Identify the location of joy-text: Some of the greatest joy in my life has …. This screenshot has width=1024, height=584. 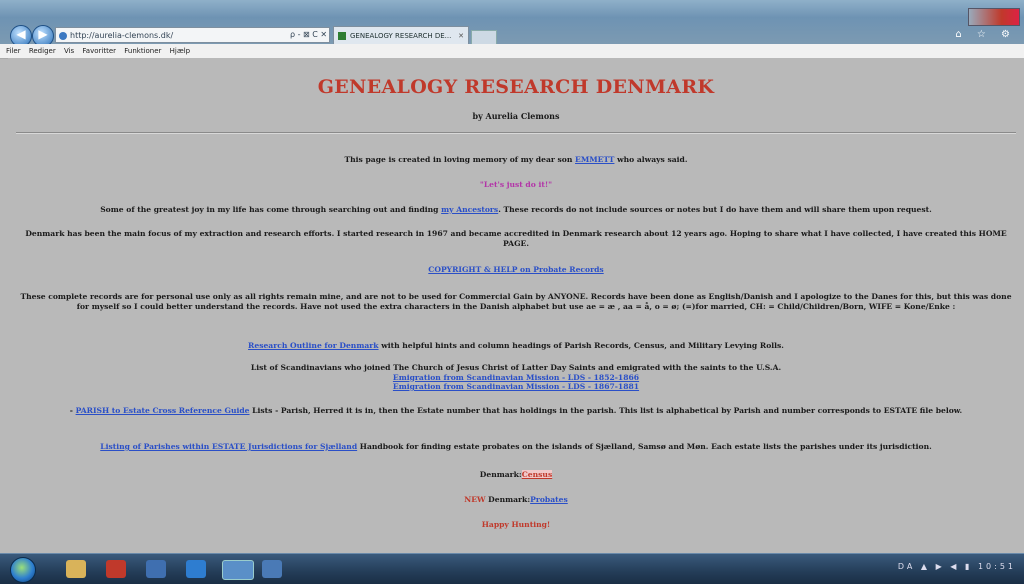
(271, 209).